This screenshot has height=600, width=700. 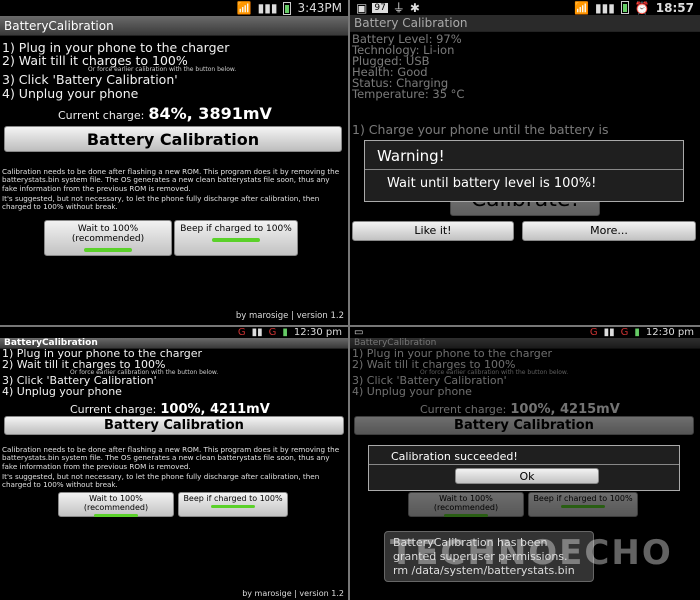 What do you see at coordinates (319, 8) in the screenshot?
I see `status-time: 3:43PM` at bounding box center [319, 8].